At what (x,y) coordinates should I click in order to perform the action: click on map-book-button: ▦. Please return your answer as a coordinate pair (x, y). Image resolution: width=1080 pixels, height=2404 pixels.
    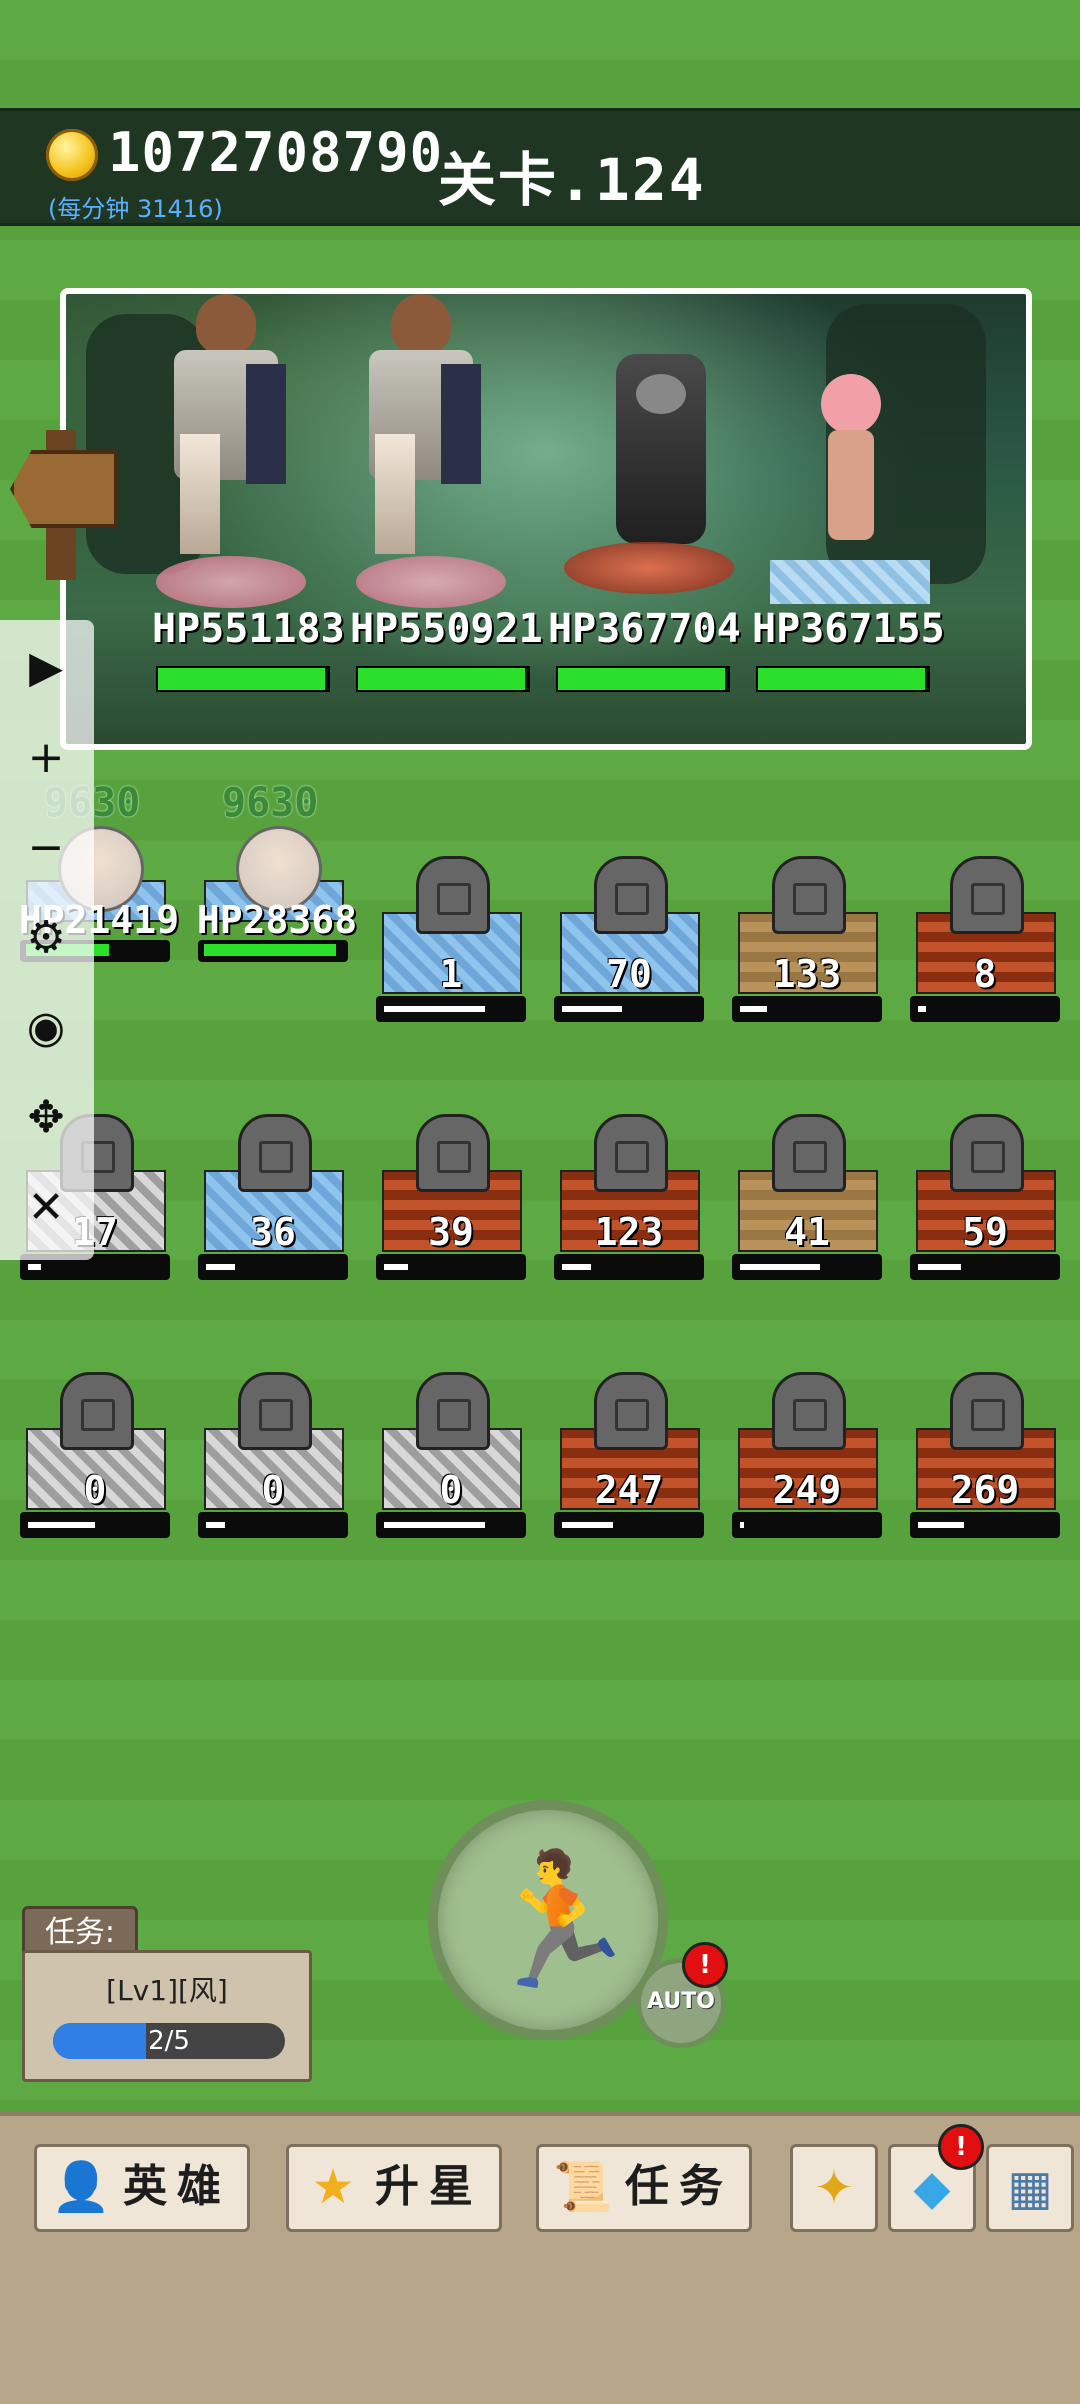
    Looking at the image, I should click on (1030, 2188).